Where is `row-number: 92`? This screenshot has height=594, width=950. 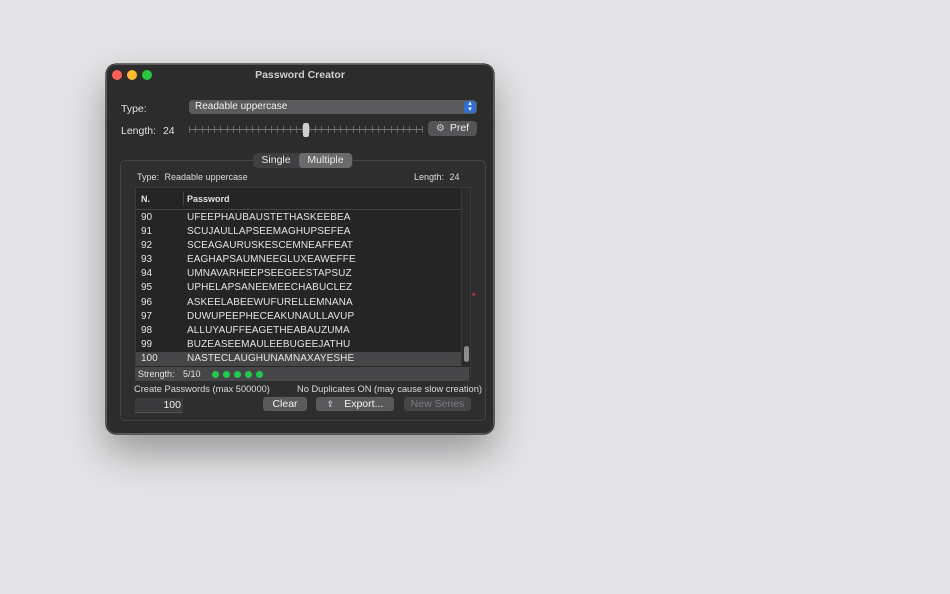 row-number: 92 is located at coordinates (147, 246).